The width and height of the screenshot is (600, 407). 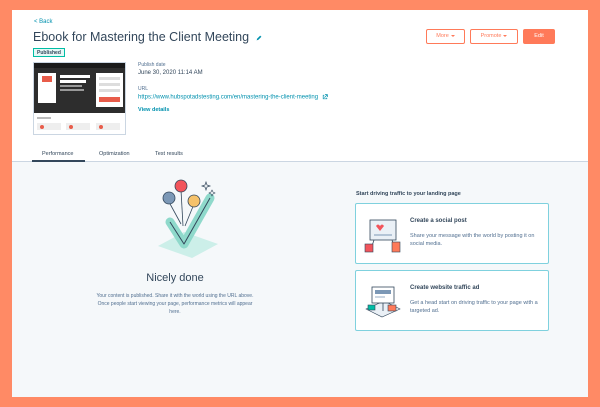 I want to click on more-button-label: More, so click(x=442, y=36).